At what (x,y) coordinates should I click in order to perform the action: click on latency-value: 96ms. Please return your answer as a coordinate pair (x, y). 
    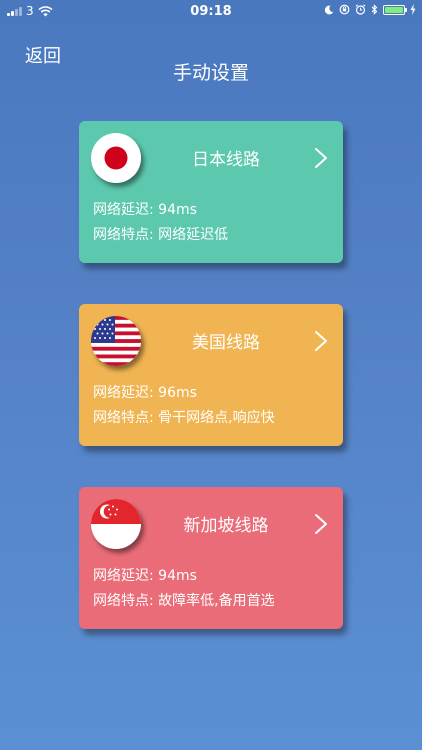
    Looking at the image, I should click on (177, 393).